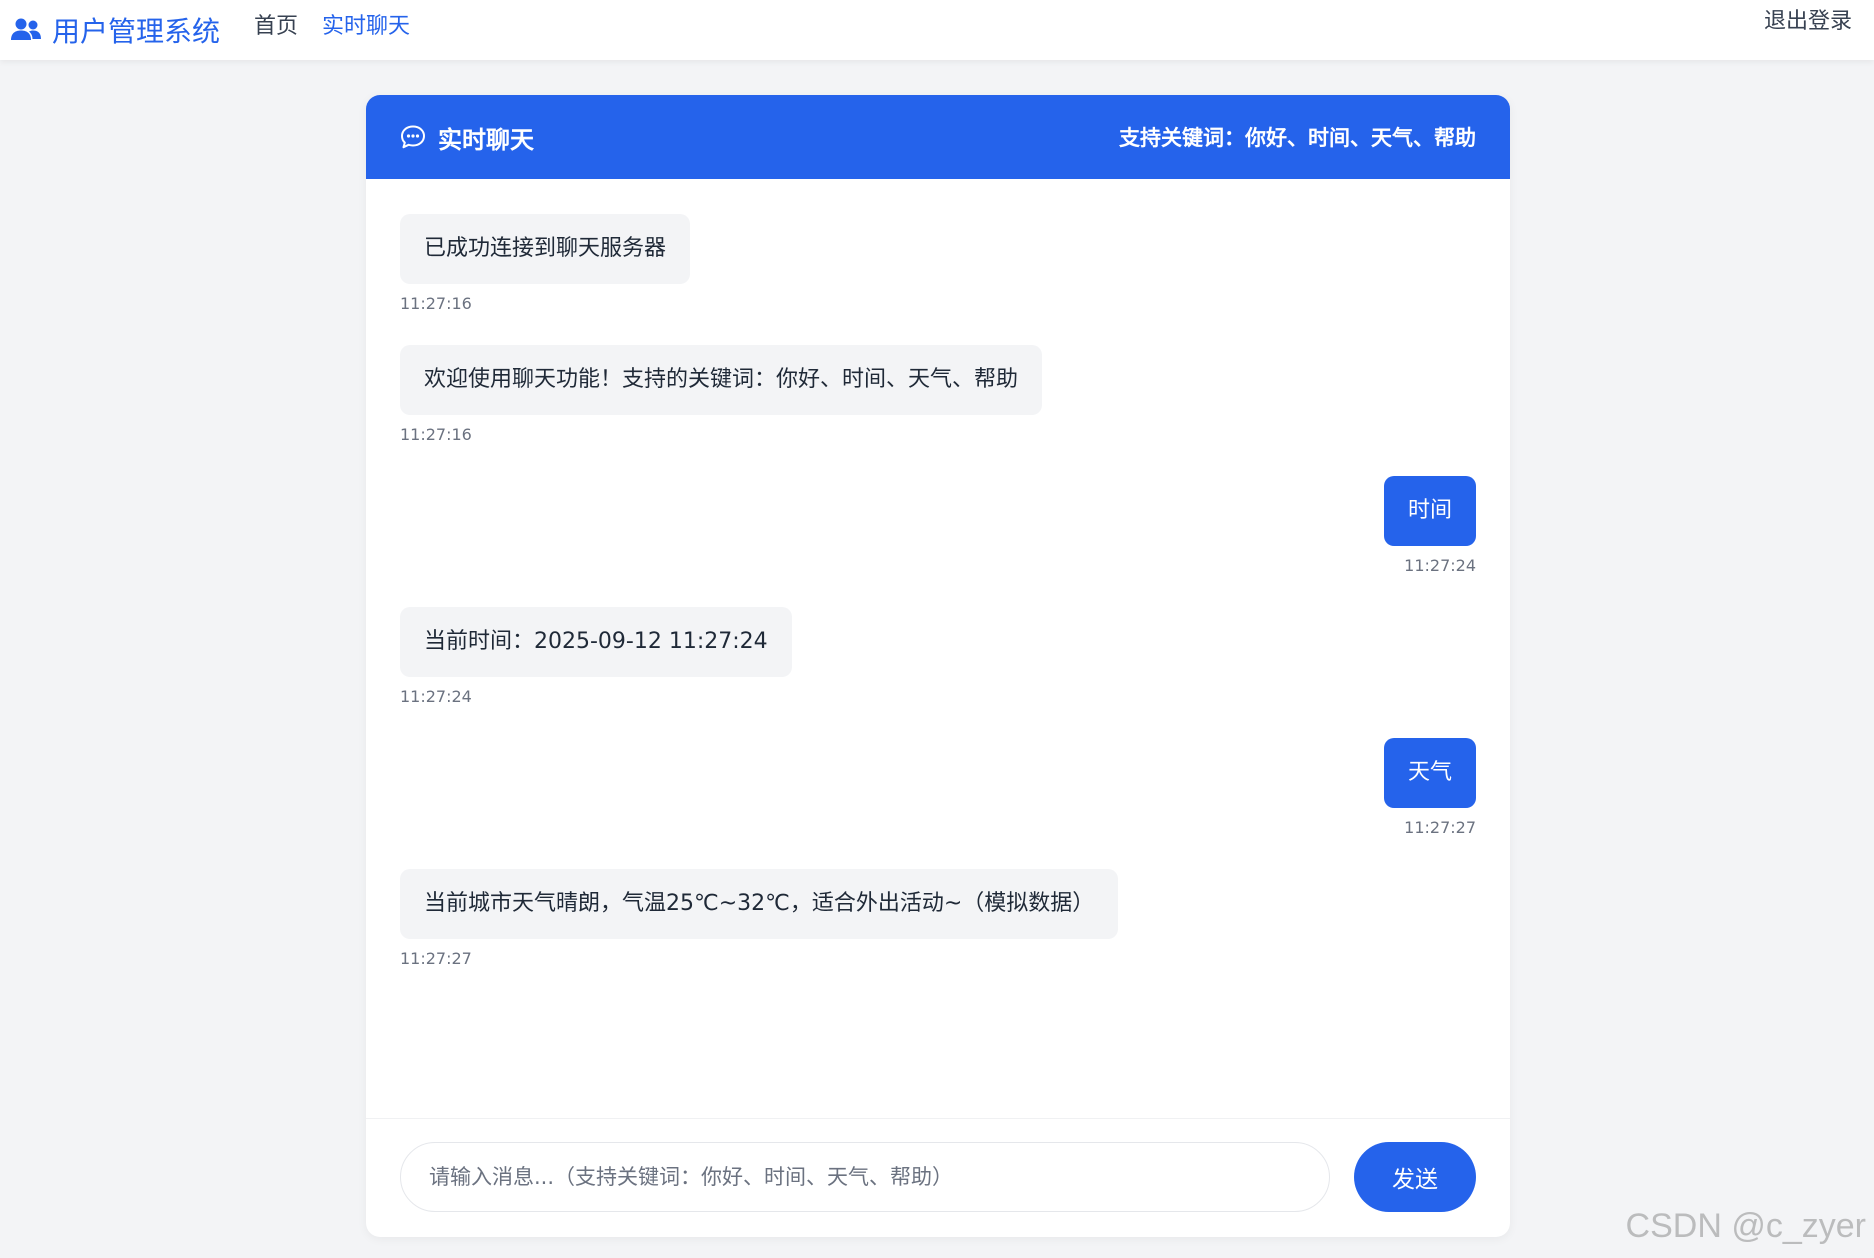  What do you see at coordinates (1415, 1177) in the screenshot?
I see `send-button: 发送` at bounding box center [1415, 1177].